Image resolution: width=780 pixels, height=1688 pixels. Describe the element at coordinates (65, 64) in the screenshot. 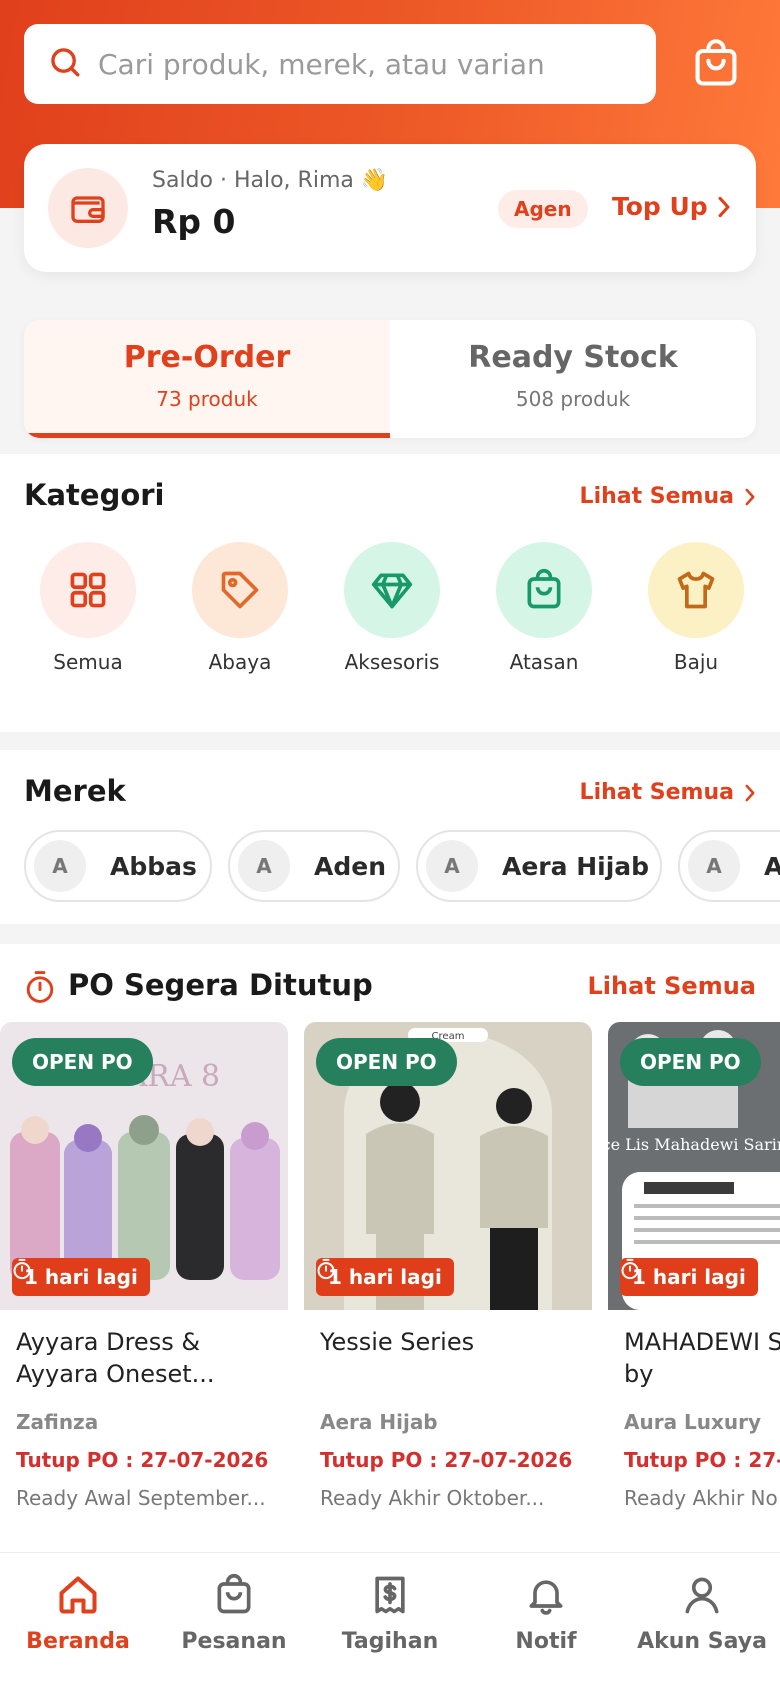

I see `search-icon` at that location.